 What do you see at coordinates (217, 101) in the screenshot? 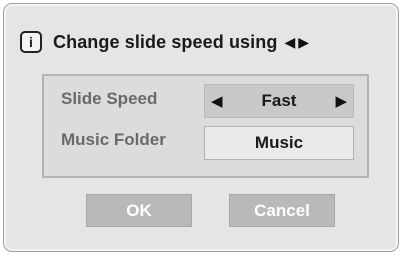
I see `slide-speed-left-arrow-icon: ◀` at bounding box center [217, 101].